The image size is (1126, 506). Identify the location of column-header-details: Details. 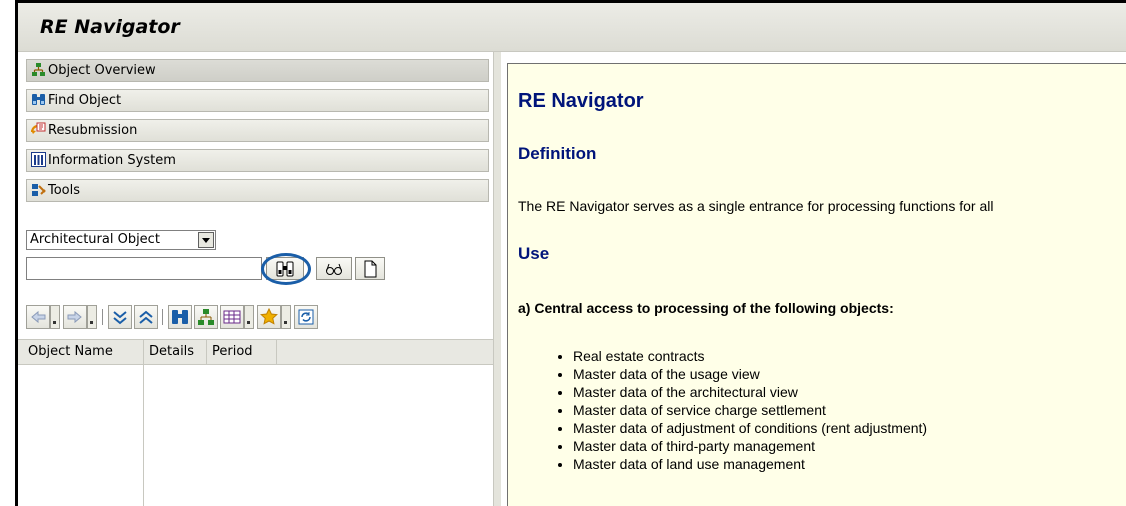
(175, 352).